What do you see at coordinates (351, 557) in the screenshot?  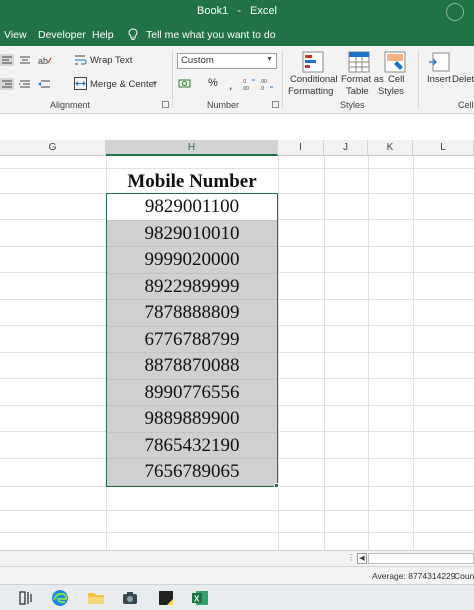 I see `more-options-icon: ⋮` at bounding box center [351, 557].